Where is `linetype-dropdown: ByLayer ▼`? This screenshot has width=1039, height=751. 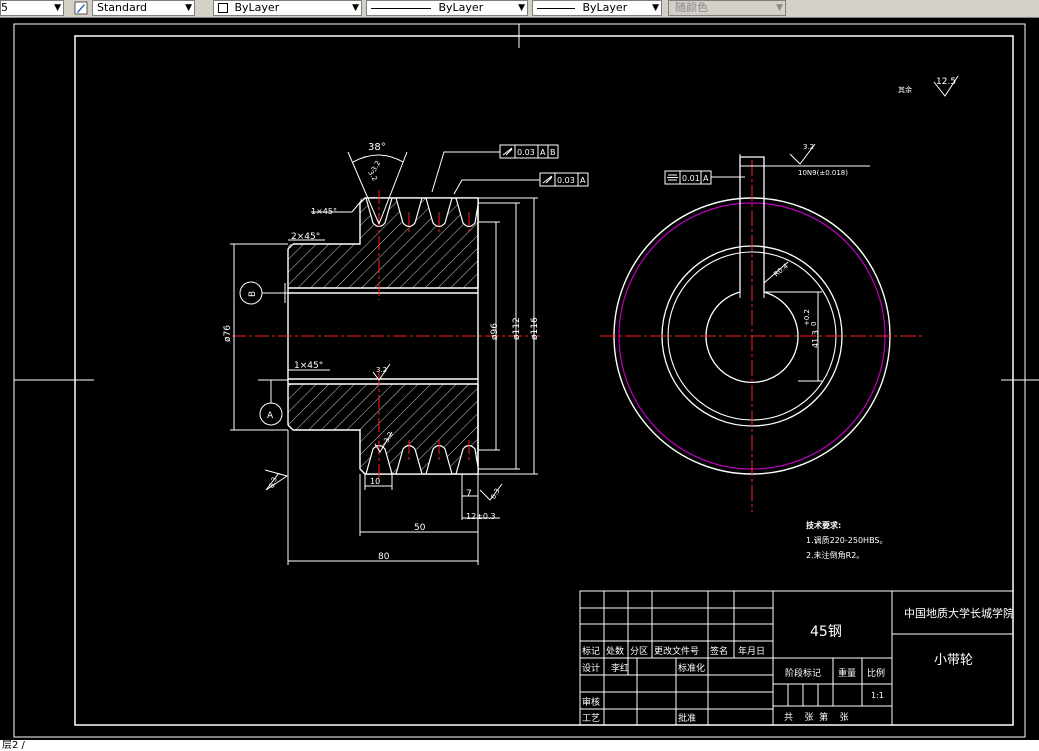 linetype-dropdown: ByLayer ▼ is located at coordinates (447, 8).